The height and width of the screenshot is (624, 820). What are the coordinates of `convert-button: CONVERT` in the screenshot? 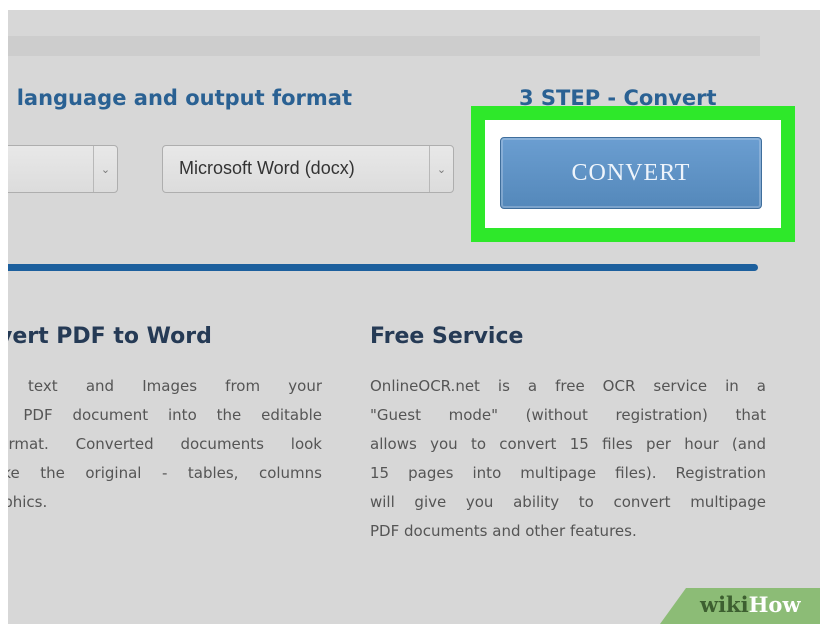 It's located at (631, 173).